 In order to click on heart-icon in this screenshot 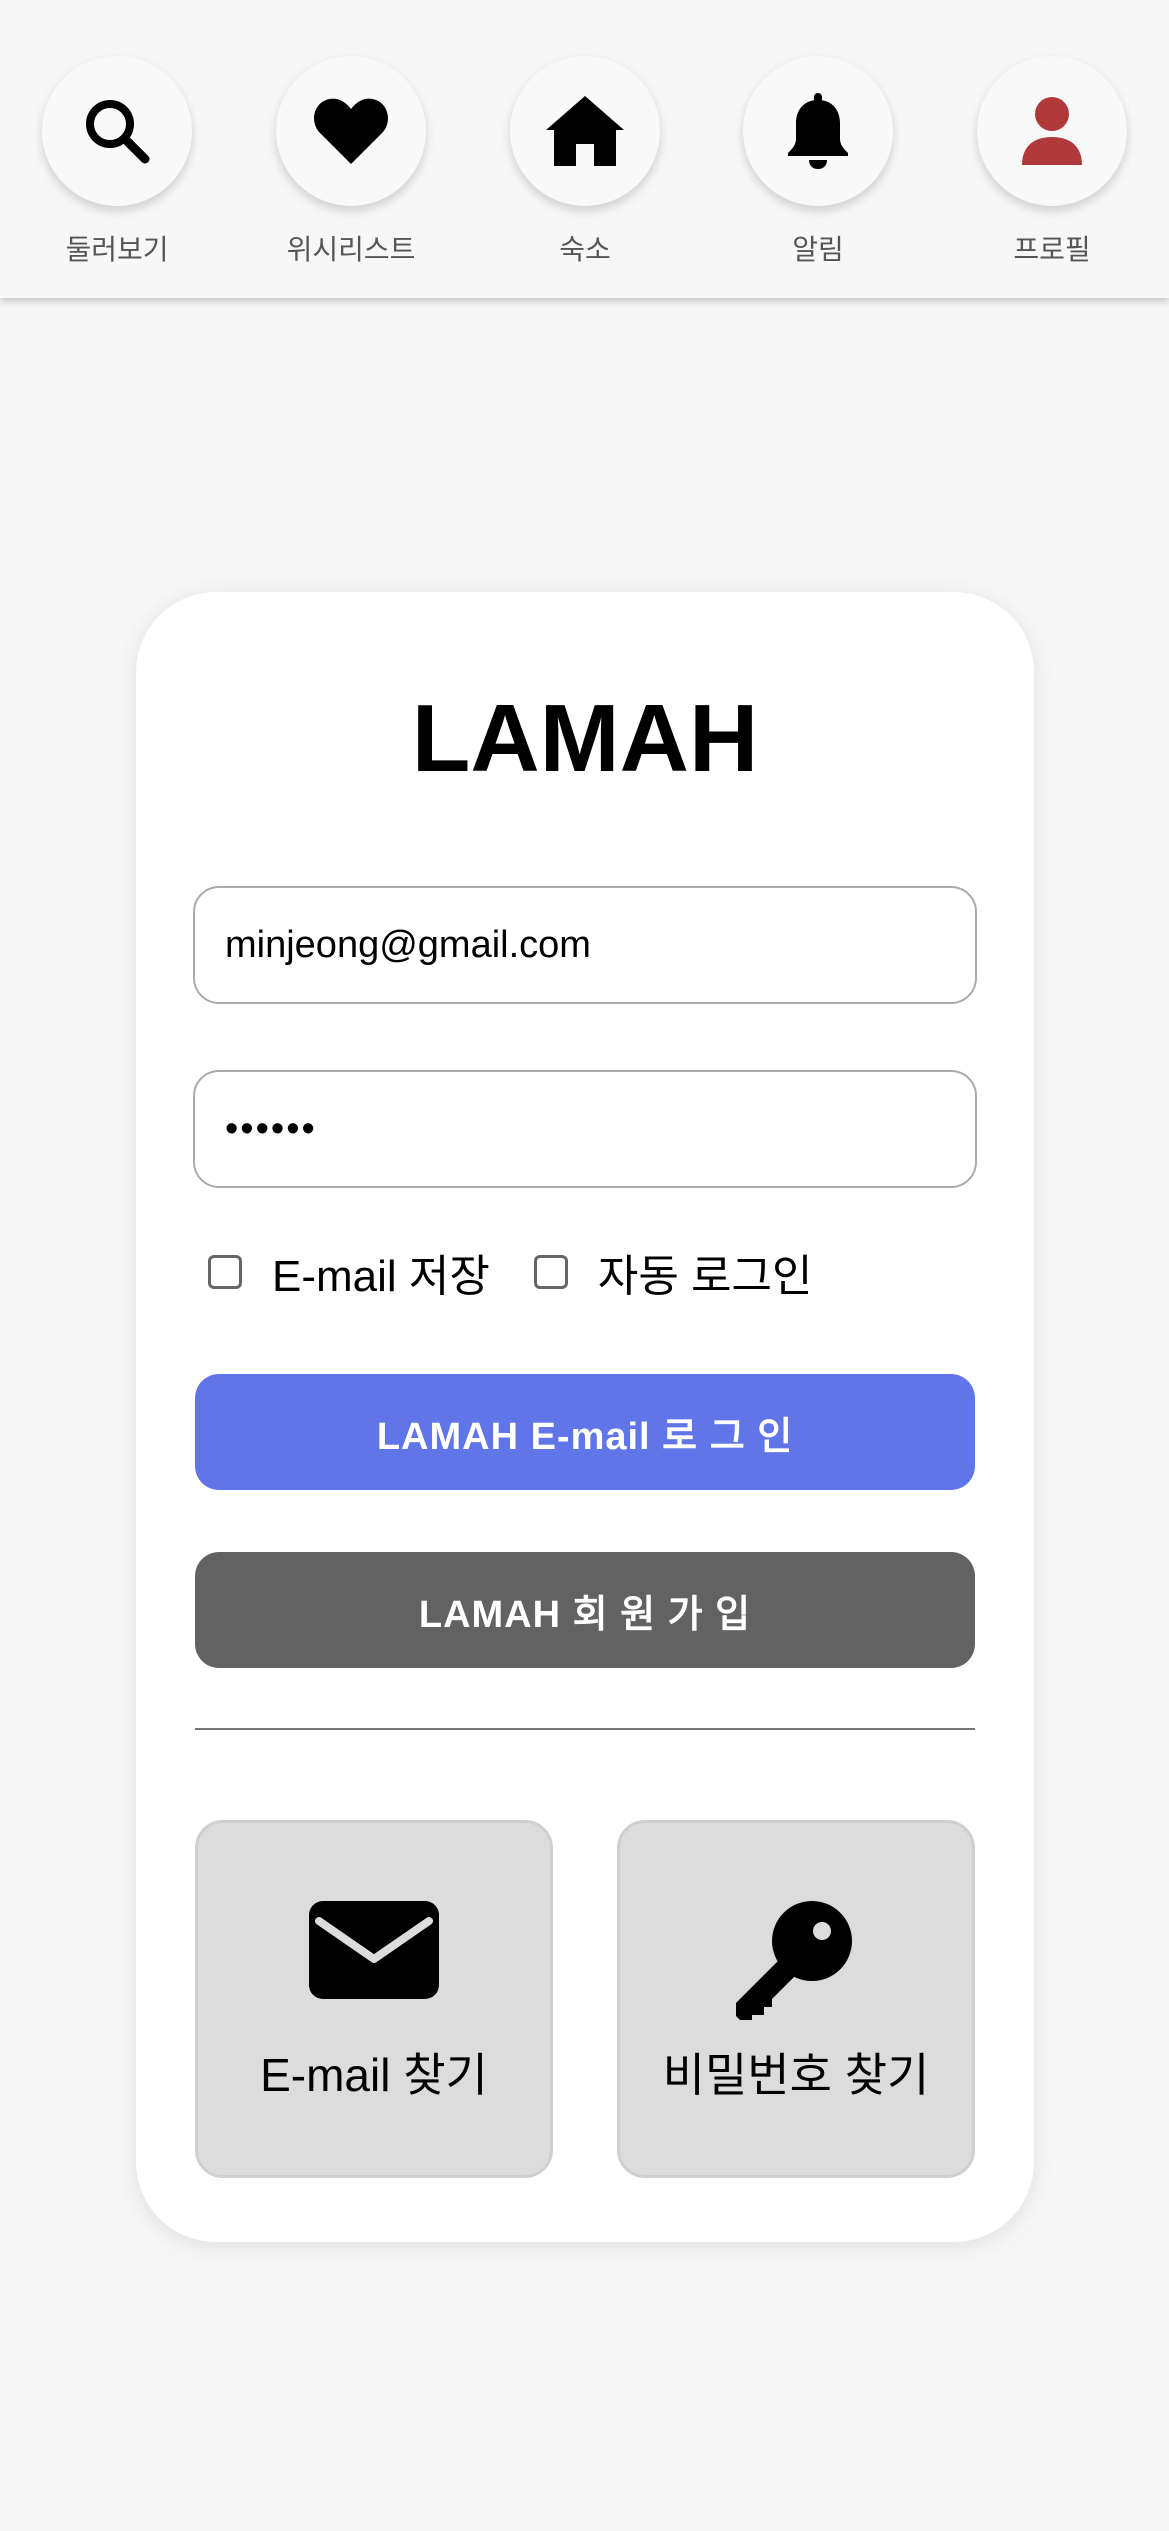, I will do `click(351, 131)`.